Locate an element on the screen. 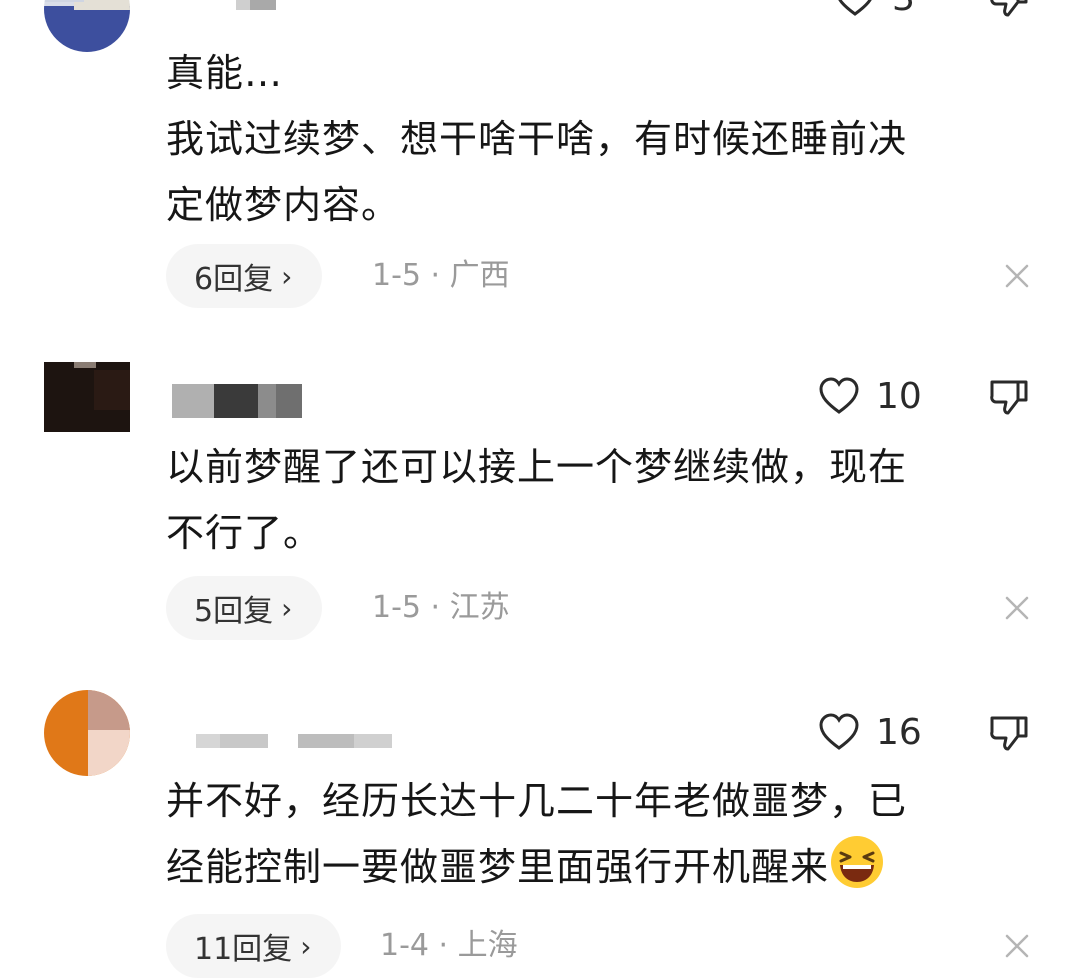  comment-date: 1-4 is located at coordinates (404, 945).